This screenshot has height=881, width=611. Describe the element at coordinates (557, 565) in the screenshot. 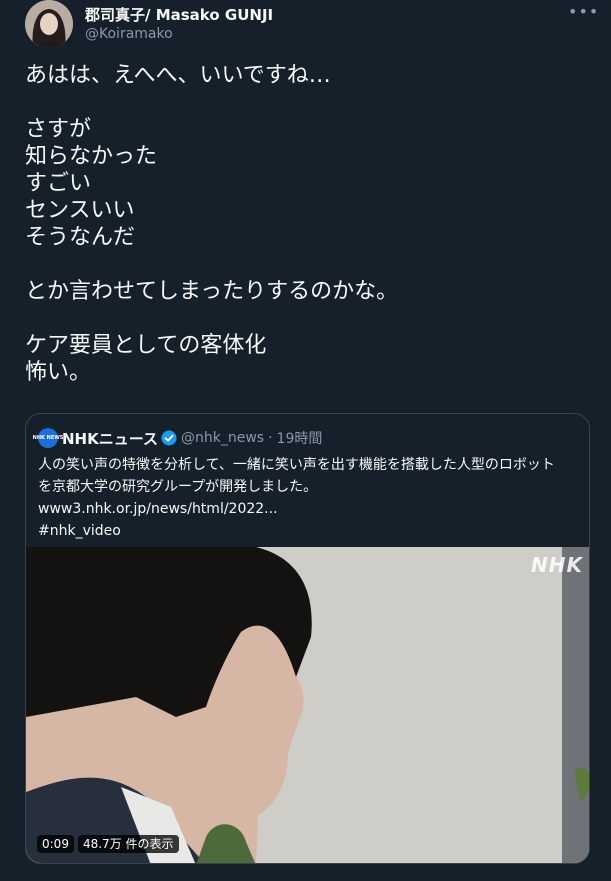

I see `nhk-watermark: NHK` at that location.